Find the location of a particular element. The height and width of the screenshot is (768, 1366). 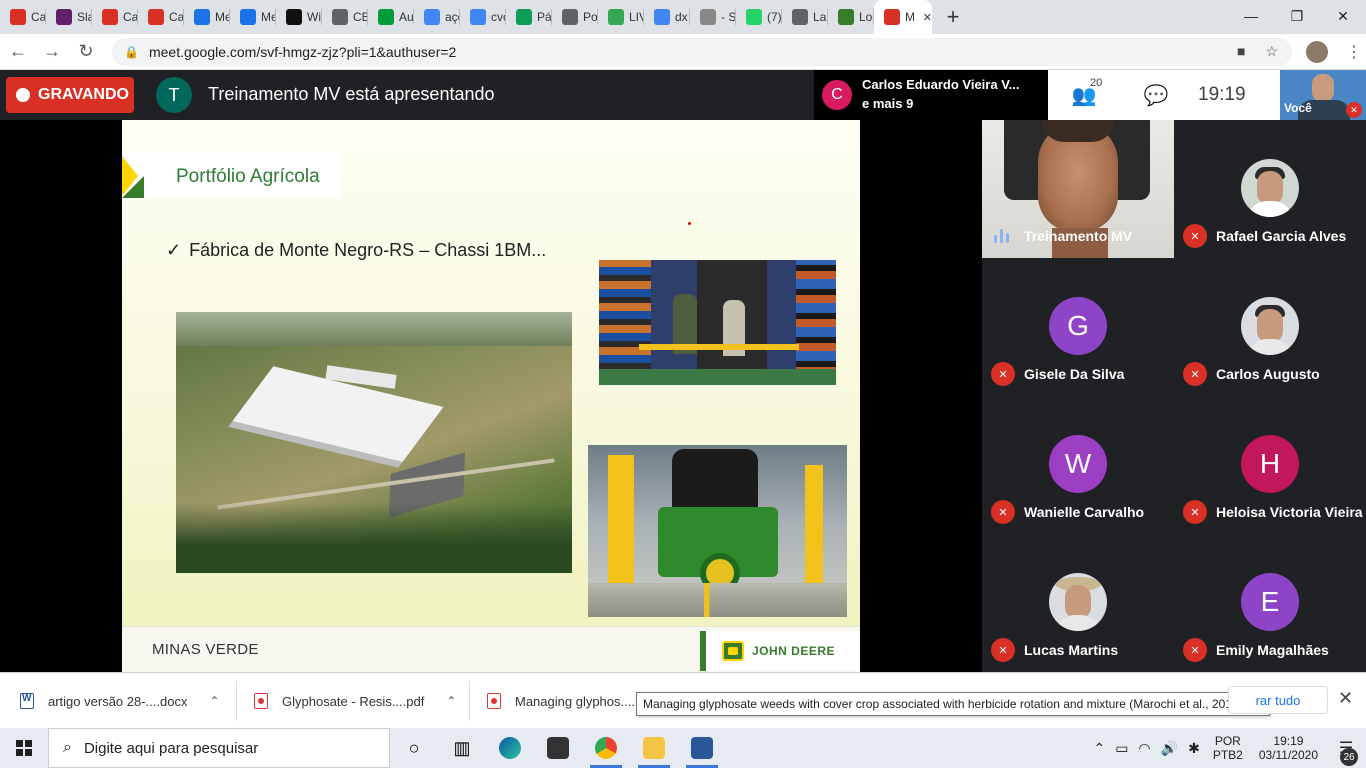

participants-button: 👥 20 is located at coordinates (1084, 92).